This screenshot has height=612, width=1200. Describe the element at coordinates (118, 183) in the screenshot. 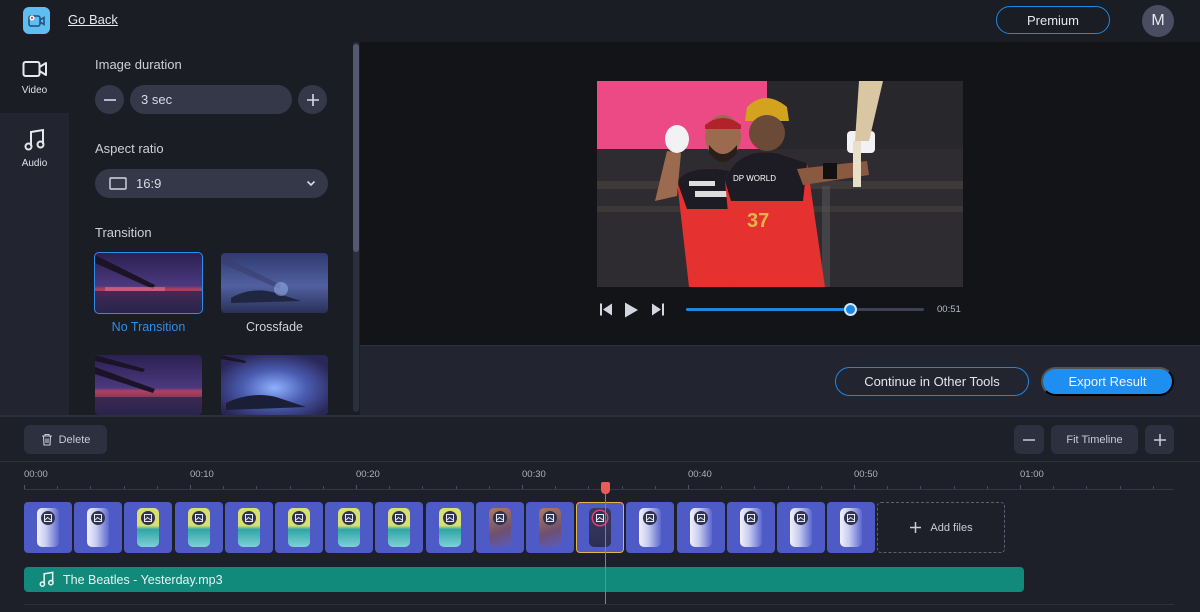

I see `rectangle-icon` at that location.